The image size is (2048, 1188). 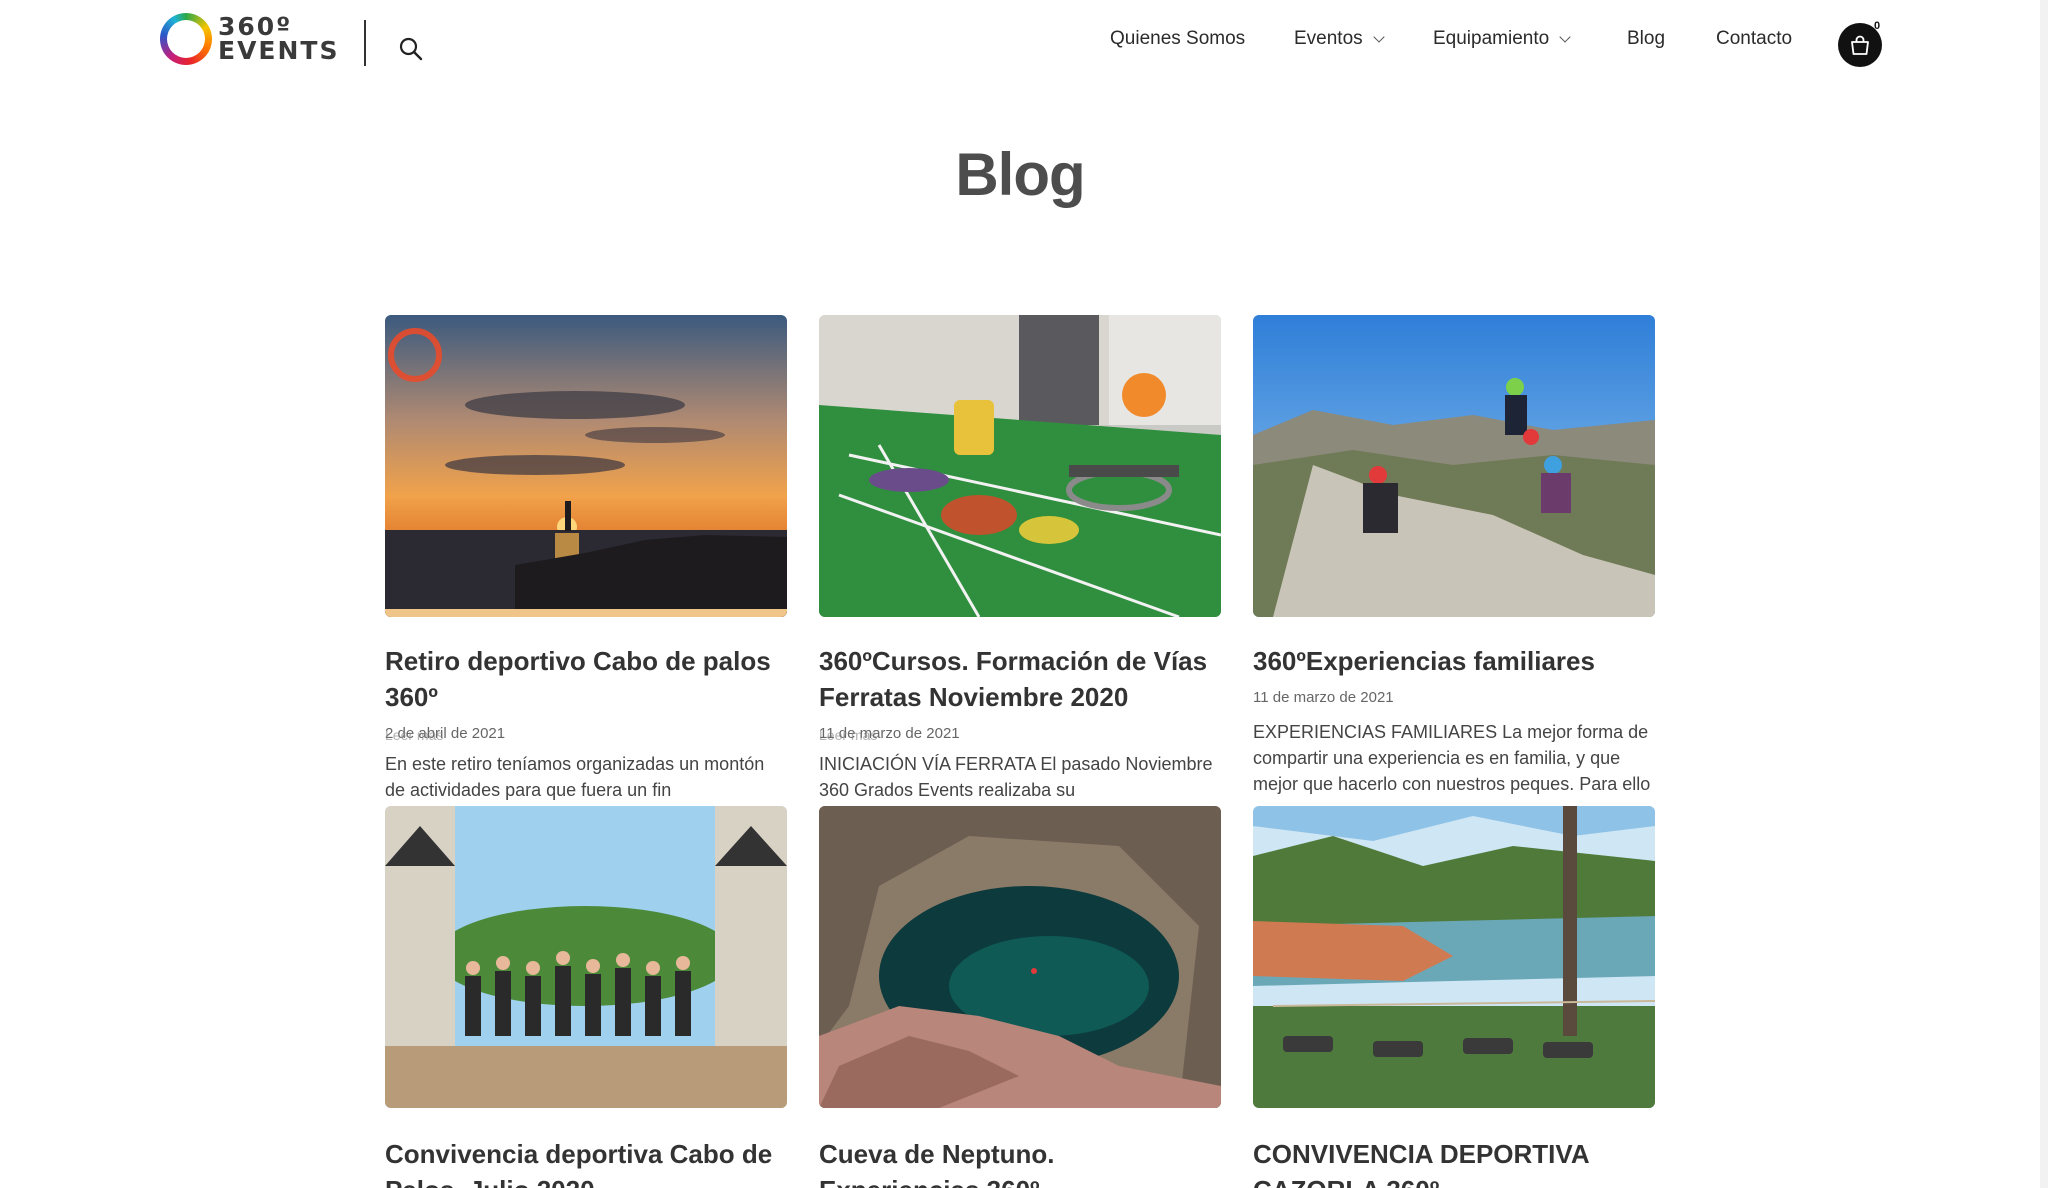 I want to click on post-image-sea-cave, so click(x=1020, y=957).